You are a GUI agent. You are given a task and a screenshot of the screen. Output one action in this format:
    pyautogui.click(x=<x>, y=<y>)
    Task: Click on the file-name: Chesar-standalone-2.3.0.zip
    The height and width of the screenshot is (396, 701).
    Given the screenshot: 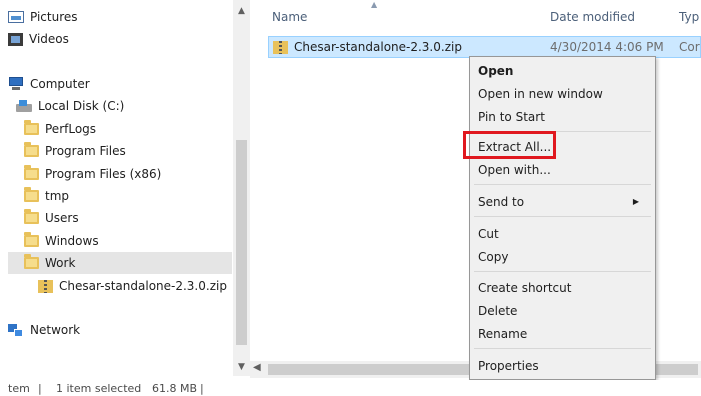 What is the action you would take?
    pyautogui.click(x=378, y=47)
    